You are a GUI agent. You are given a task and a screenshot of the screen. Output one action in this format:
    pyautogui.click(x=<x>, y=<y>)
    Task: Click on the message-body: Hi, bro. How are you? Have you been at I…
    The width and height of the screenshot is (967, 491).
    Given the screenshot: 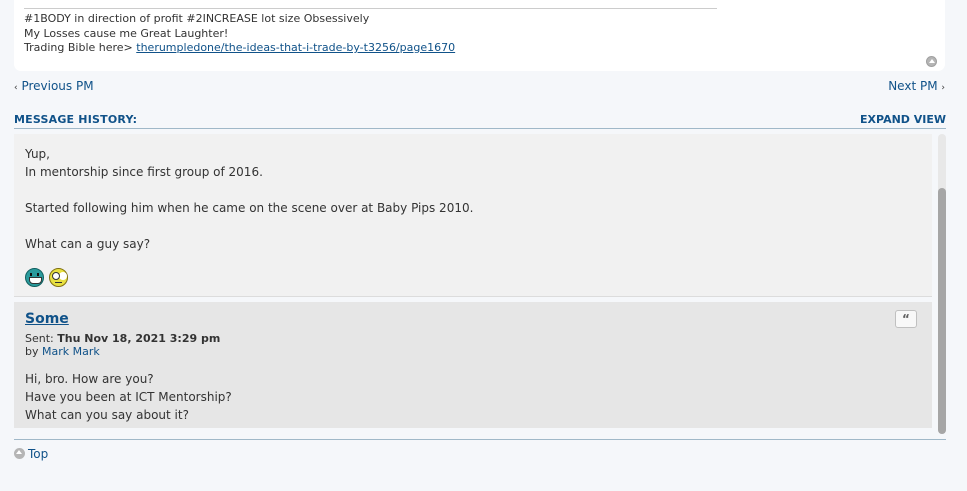 What is the action you would take?
    pyautogui.click(x=128, y=397)
    